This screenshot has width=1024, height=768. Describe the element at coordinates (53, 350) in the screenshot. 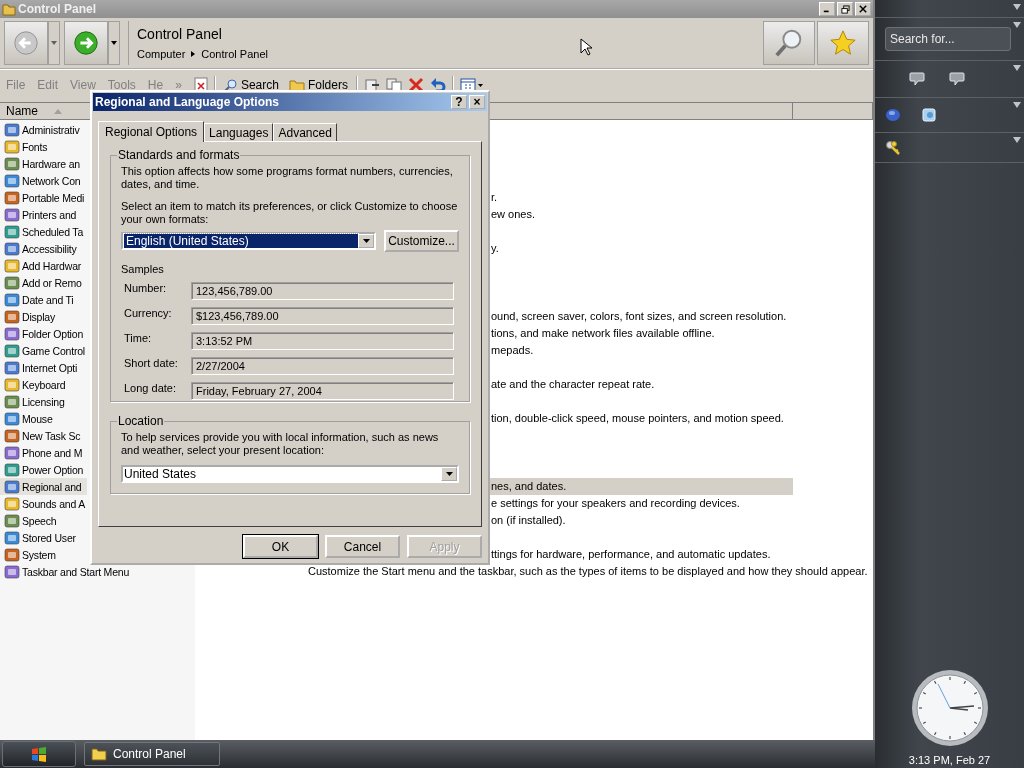

I see `item-name: Game Control` at that location.